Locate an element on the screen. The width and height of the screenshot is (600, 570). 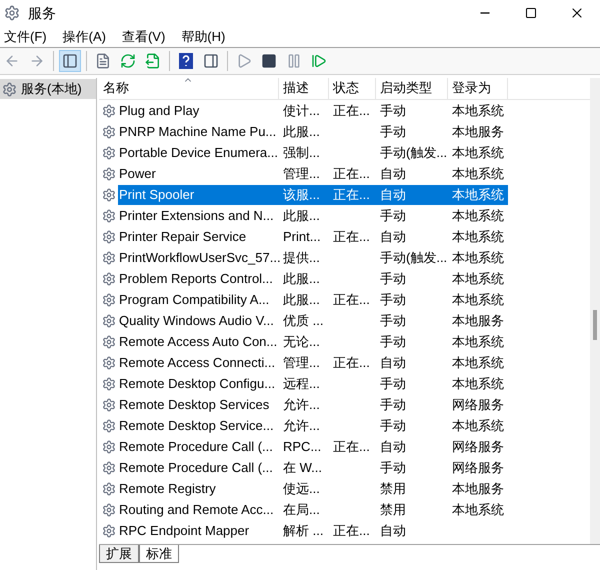
view-tab: 标准 is located at coordinates (159, 554).